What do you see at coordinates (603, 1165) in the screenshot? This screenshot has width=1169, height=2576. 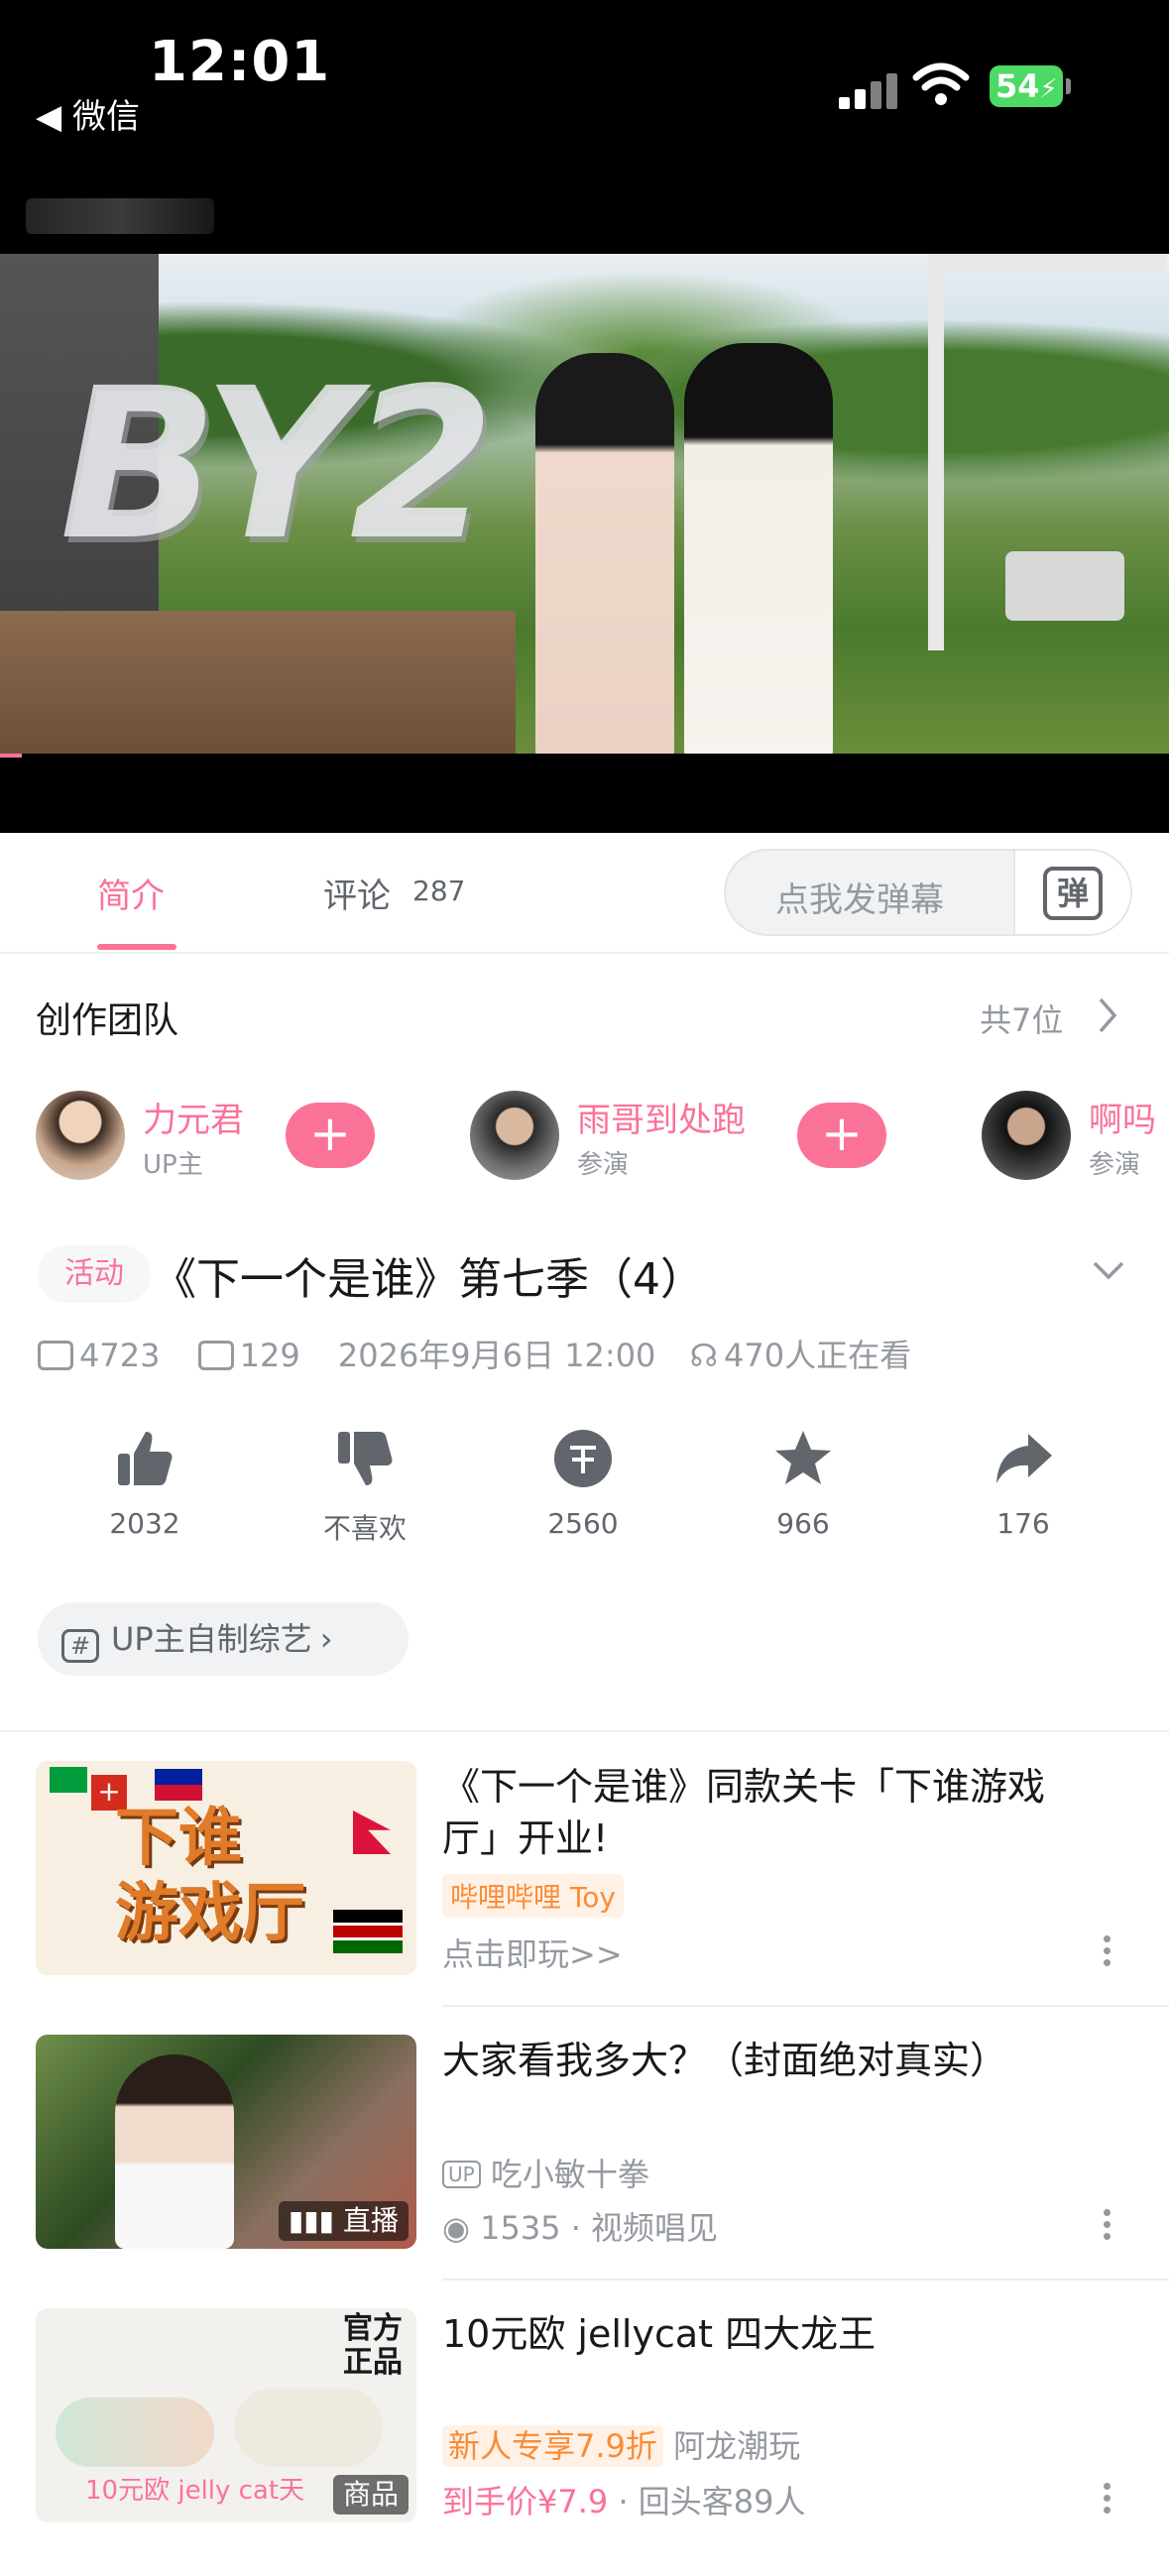 I see `creator-role: 参演` at bounding box center [603, 1165].